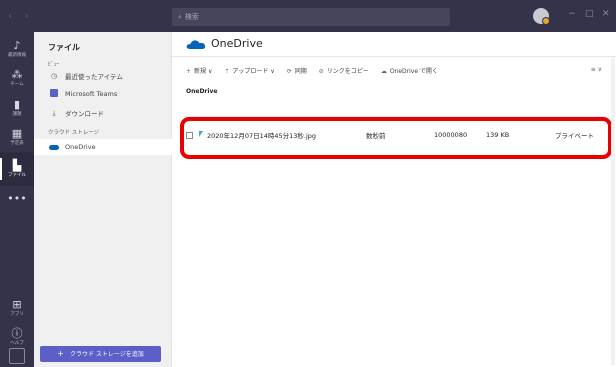 This screenshot has width=616, height=367. Describe the element at coordinates (54, 94) in the screenshot. I see `teams-logo-icon` at that location.